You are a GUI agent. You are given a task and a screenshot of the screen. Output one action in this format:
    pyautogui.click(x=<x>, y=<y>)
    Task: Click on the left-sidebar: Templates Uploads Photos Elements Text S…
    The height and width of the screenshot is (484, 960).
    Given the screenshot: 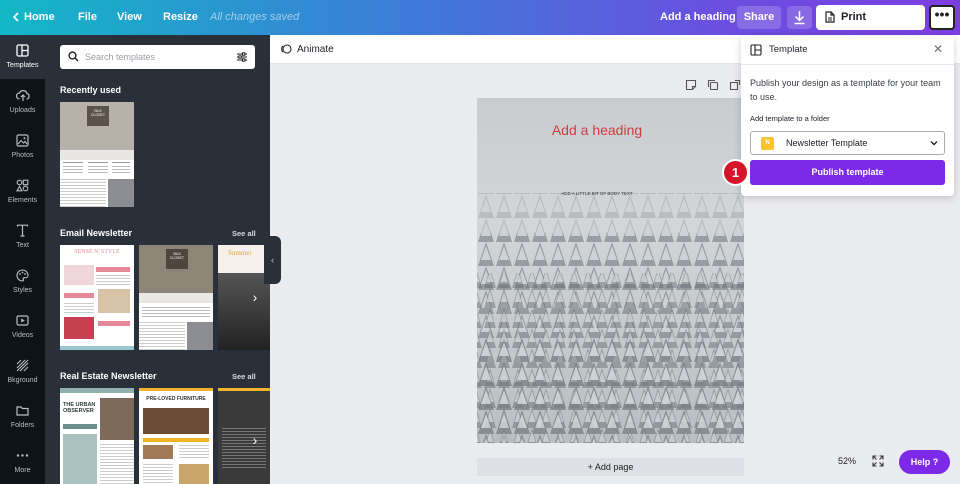 What is the action you would take?
    pyautogui.click(x=22, y=259)
    